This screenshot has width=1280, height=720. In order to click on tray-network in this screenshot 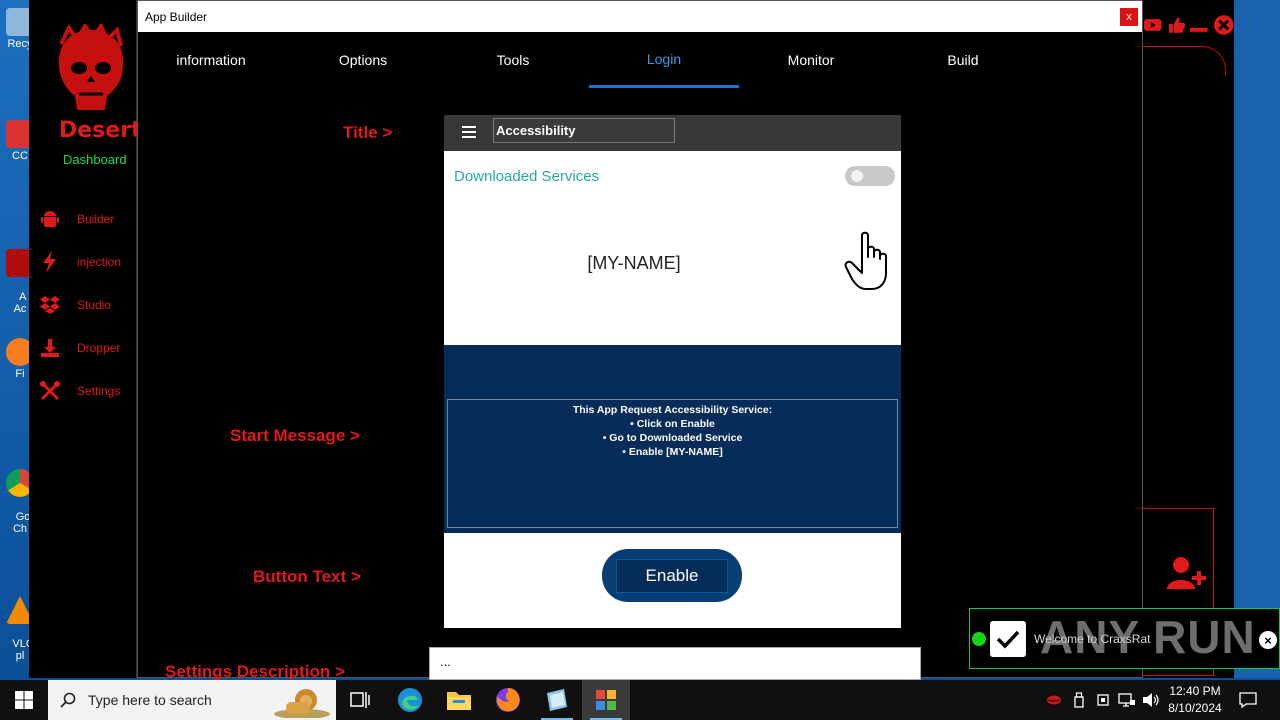, I will do `click(1127, 700)`.